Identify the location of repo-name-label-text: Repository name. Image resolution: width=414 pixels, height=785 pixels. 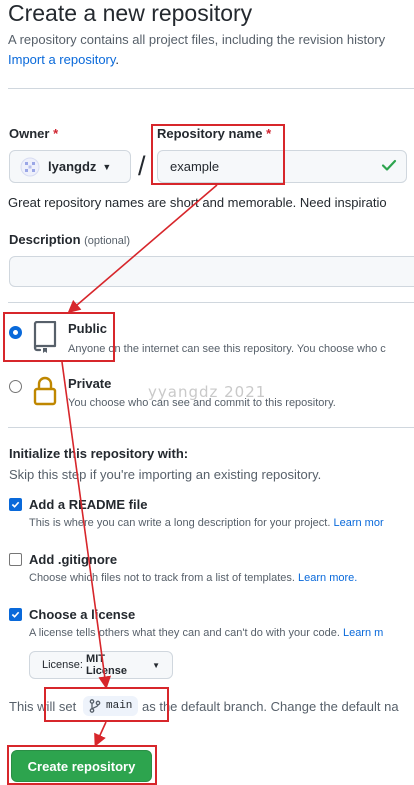
(210, 133).